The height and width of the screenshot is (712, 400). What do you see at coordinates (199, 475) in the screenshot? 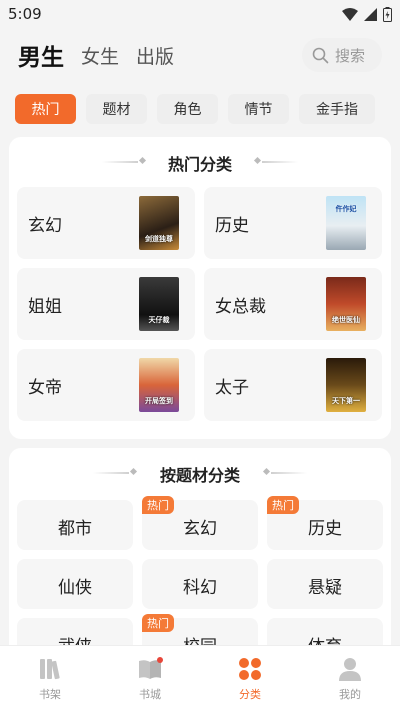
I see `topic-section-title: 按题材分类` at bounding box center [199, 475].